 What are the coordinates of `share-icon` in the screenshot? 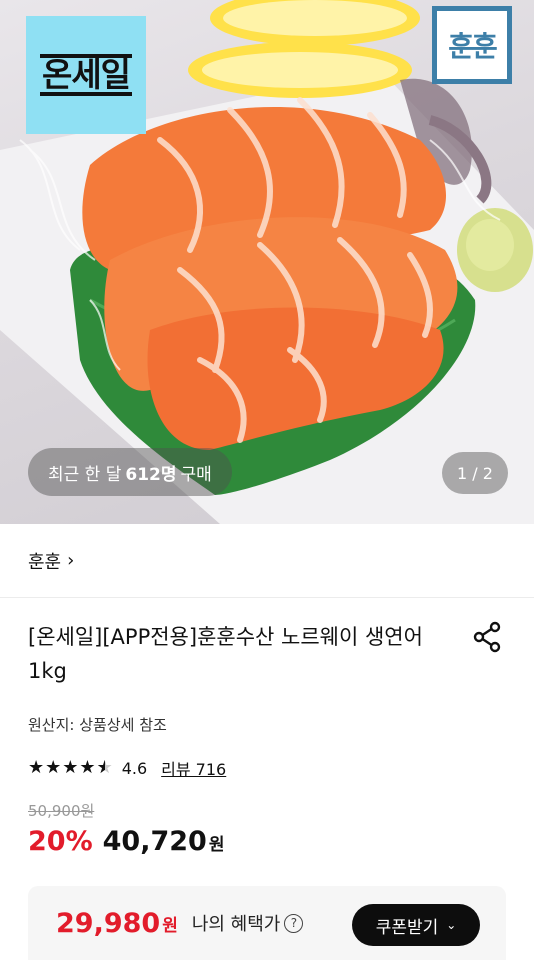 It's located at (487, 637).